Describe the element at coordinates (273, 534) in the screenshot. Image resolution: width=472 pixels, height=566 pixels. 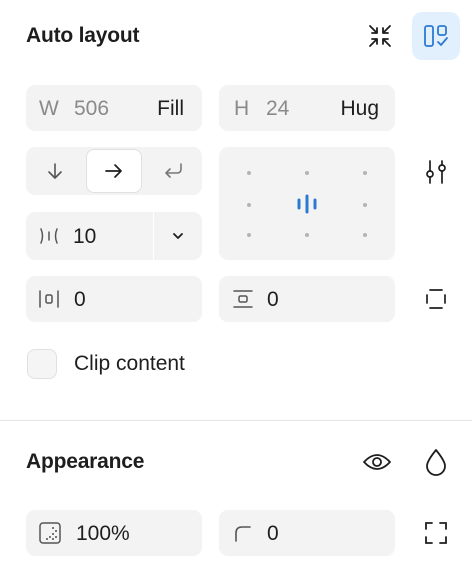
I see `corner-radius-value: 0` at that location.